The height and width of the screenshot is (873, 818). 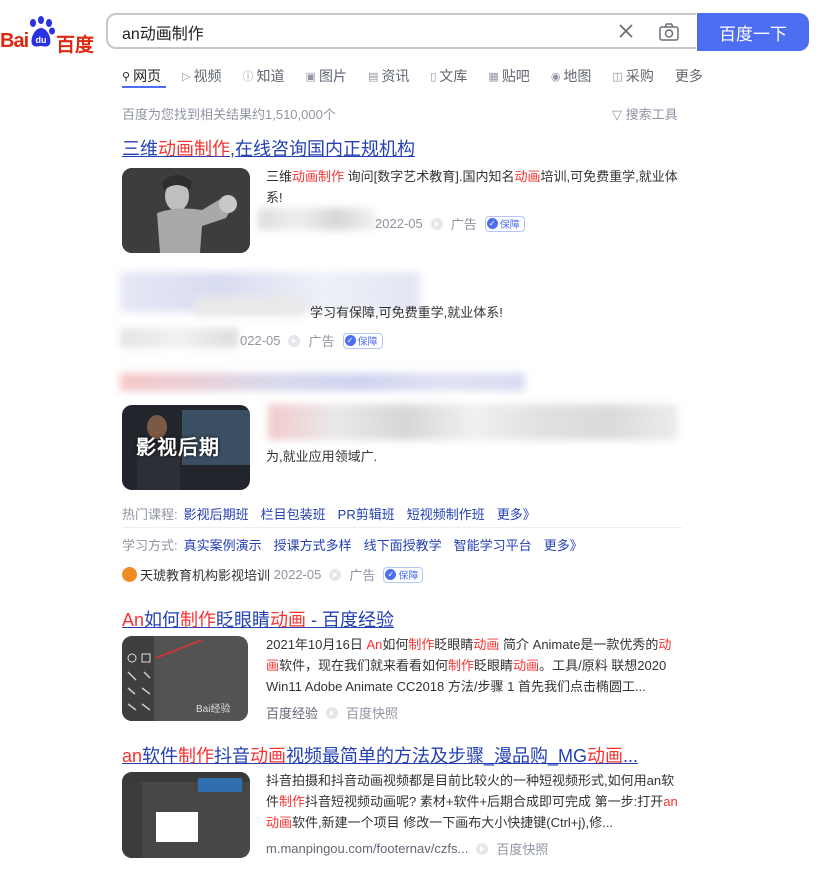 What do you see at coordinates (258, 619) in the screenshot?
I see `result-4-title: An如何制作眨眼睛动画 - 百度经验` at bounding box center [258, 619].